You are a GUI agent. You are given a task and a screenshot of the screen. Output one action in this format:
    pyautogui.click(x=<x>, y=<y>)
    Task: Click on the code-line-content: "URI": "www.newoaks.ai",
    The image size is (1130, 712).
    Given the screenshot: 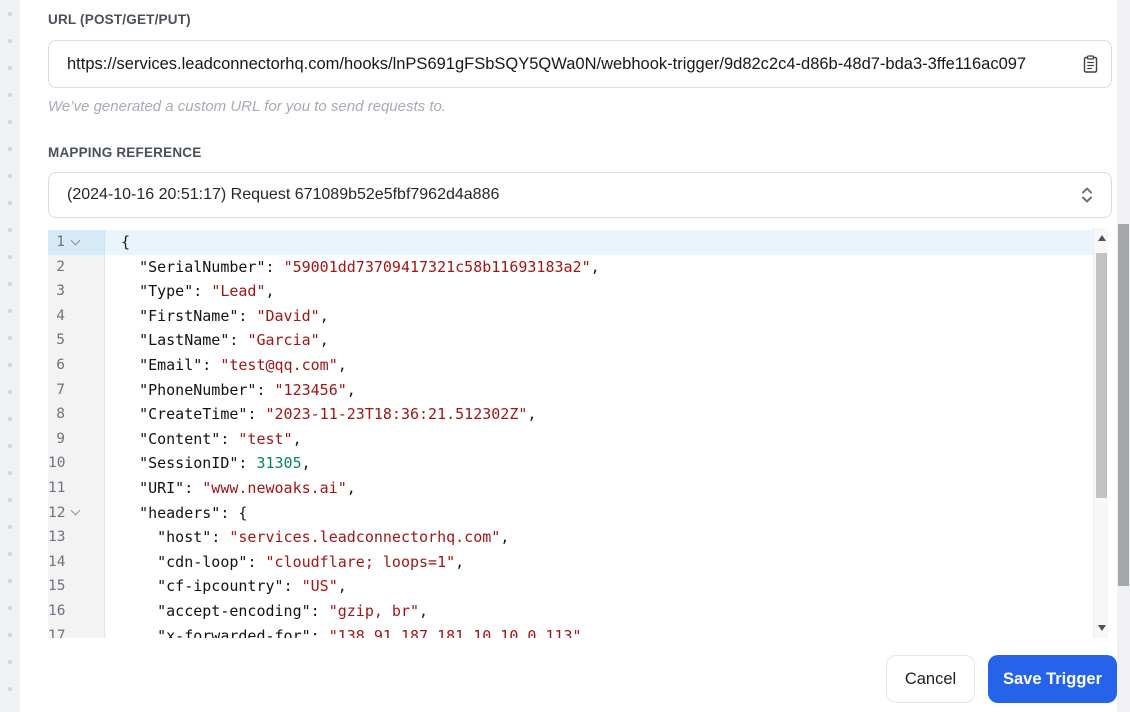 What is the action you would take?
    pyautogui.click(x=247, y=487)
    